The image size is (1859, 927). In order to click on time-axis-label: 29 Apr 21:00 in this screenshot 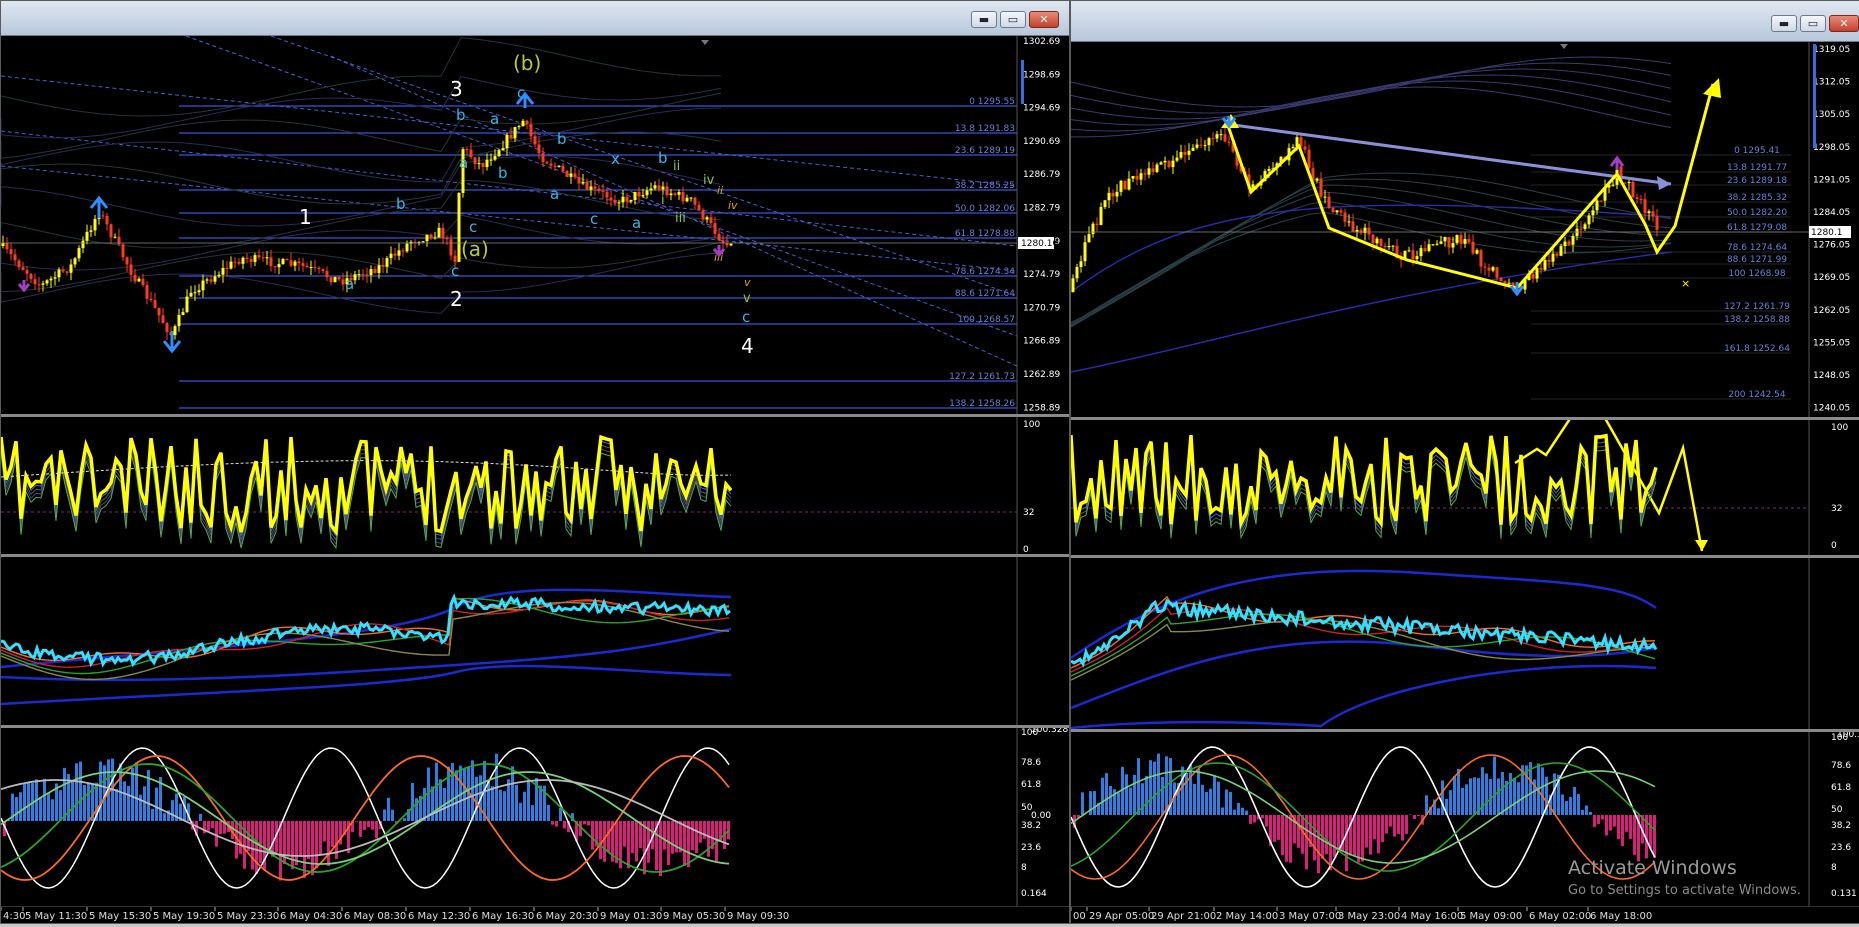, I will do `click(1183, 916)`.